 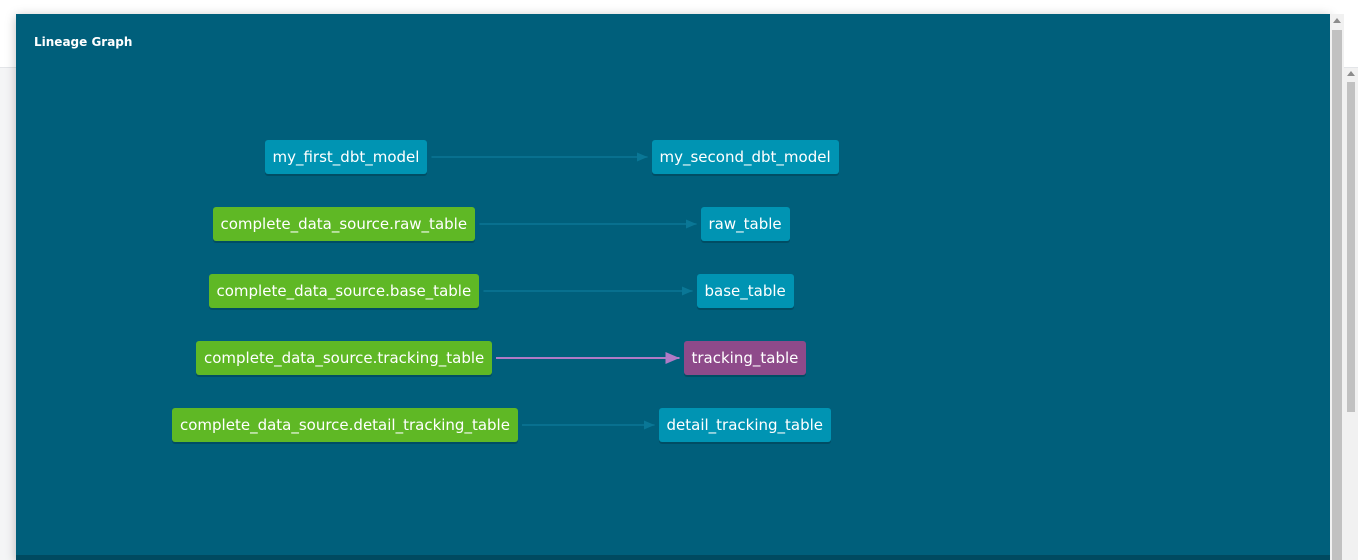 I want to click on modal-scrollbar-thumb, so click(x=1337, y=295).